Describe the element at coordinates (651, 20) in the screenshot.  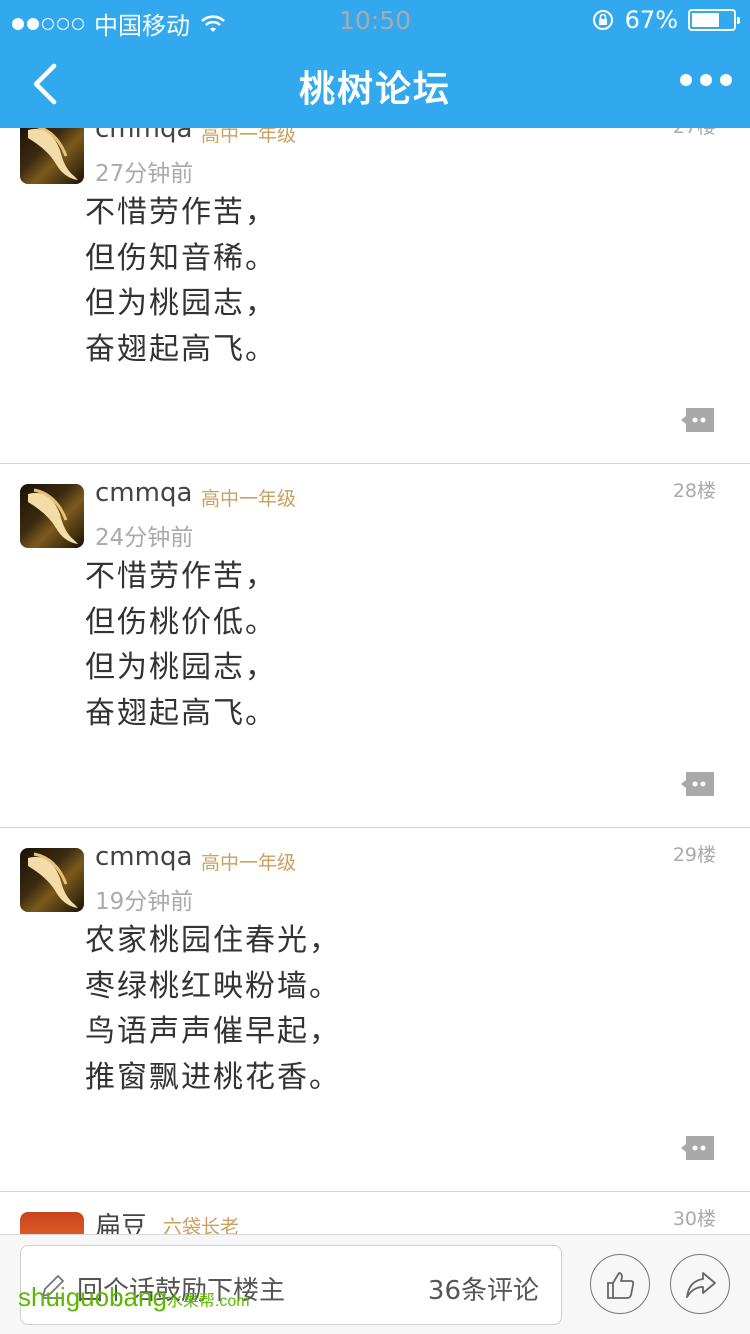
I see `battery-percent: 67%` at that location.